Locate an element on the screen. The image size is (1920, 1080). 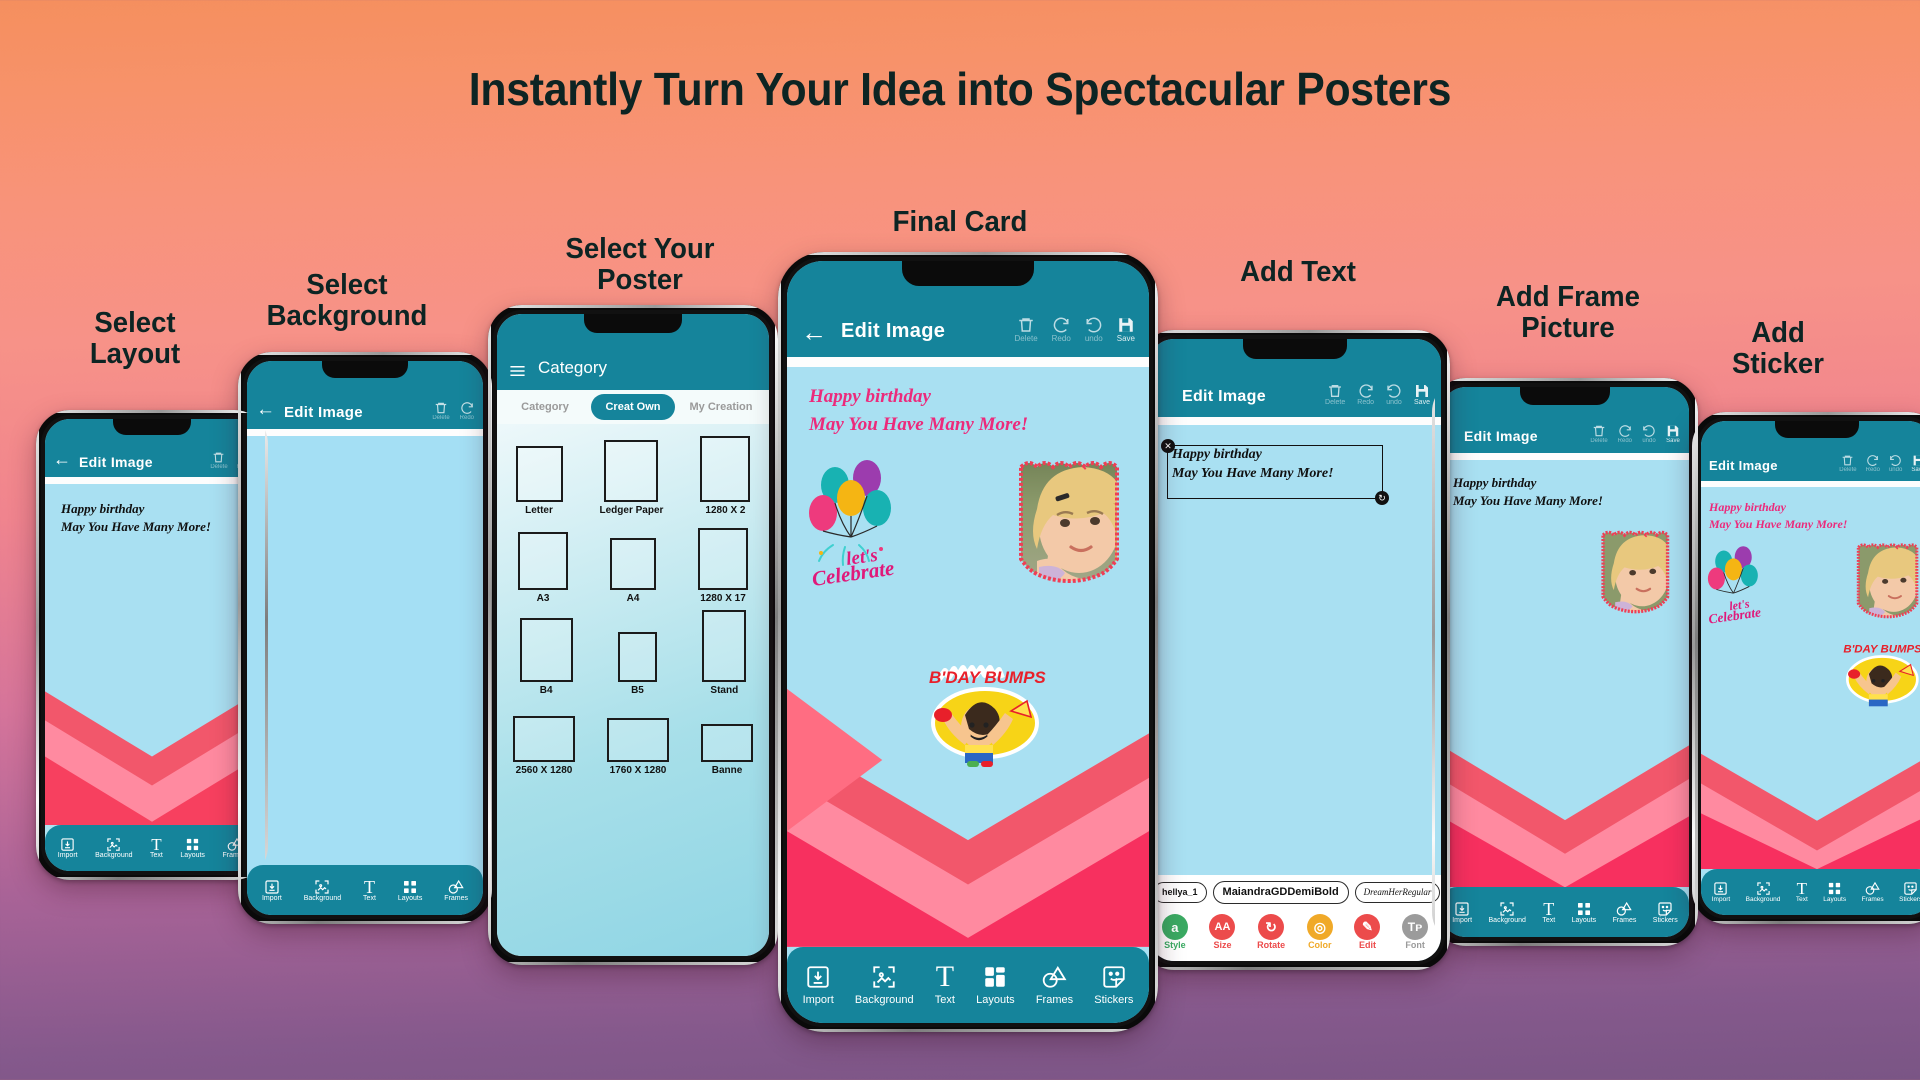
category-tabs: Category Creat Own My Creation is located at coordinates (633, 407).